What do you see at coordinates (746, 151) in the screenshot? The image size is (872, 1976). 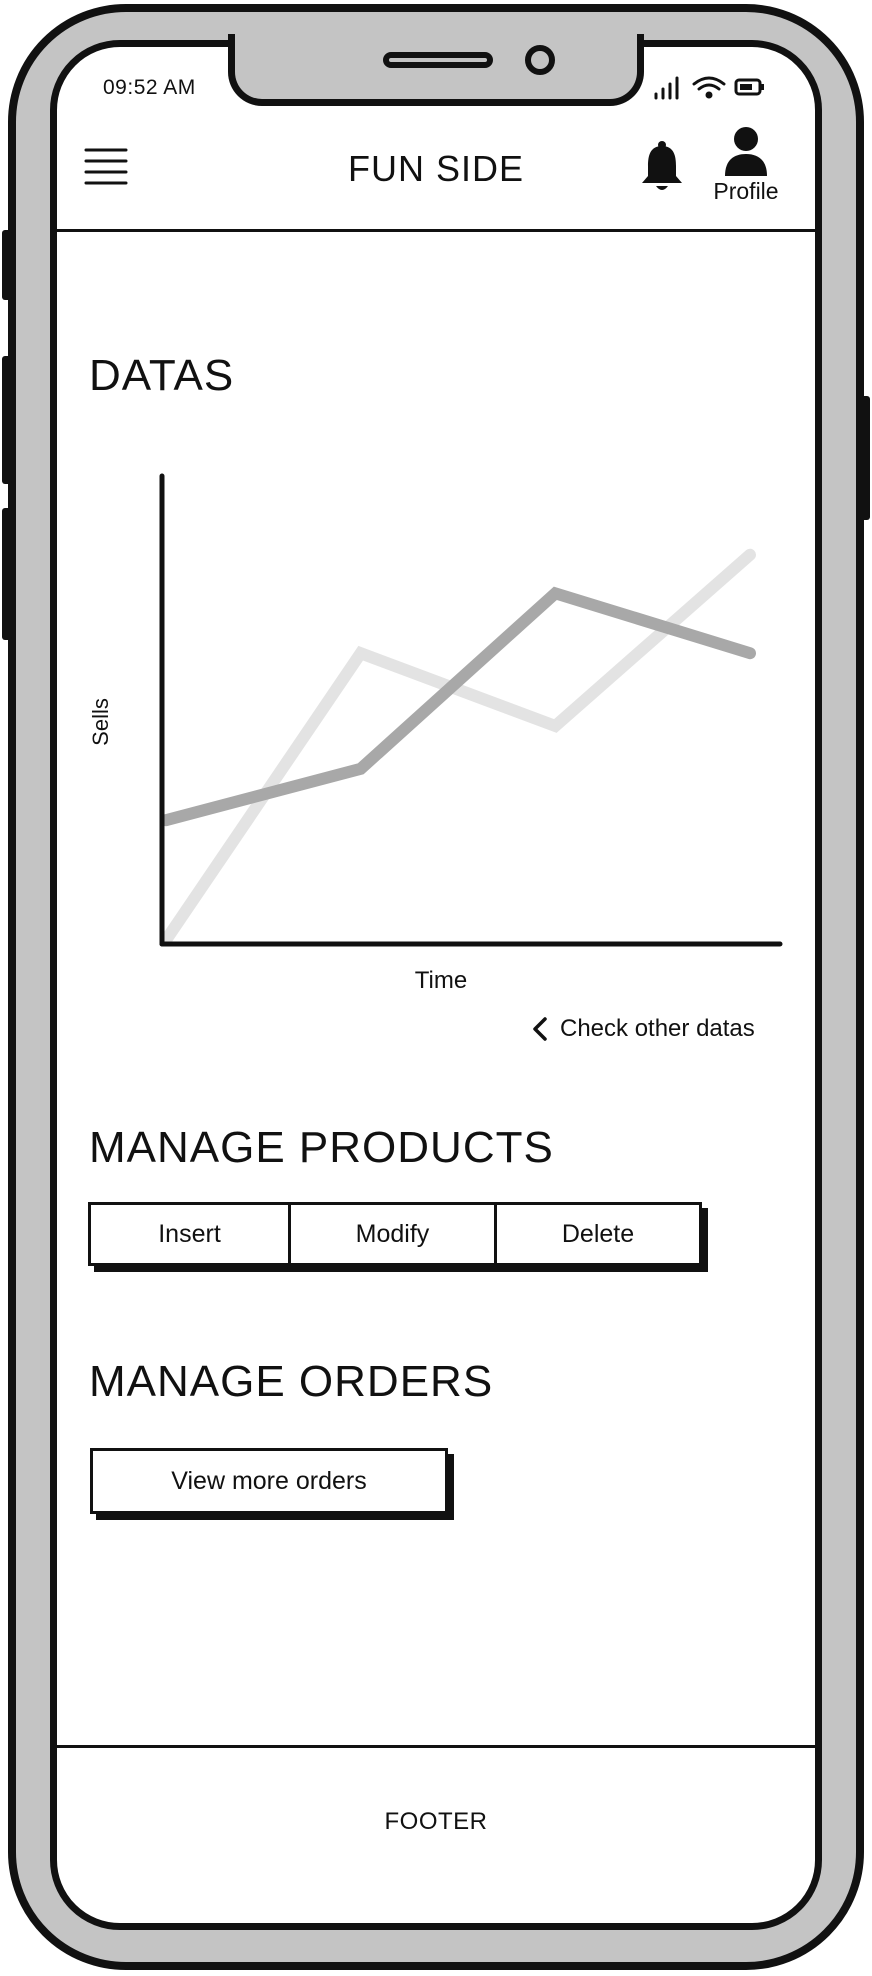 I see `user-avatar-icon` at bounding box center [746, 151].